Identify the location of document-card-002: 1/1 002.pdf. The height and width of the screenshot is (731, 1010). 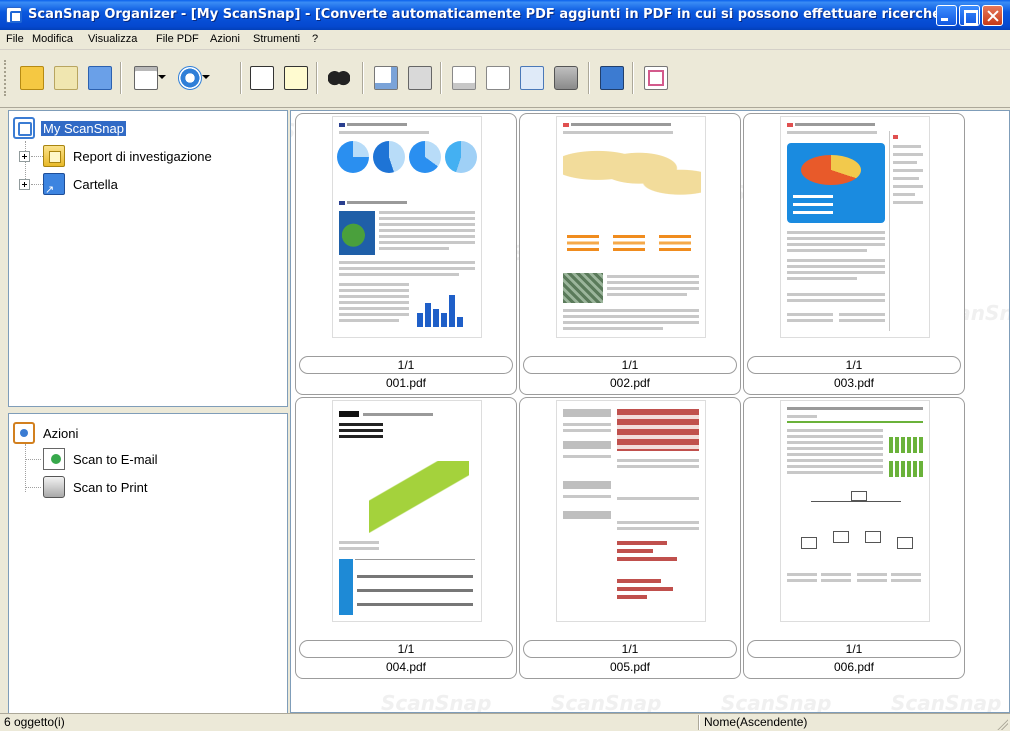
(630, 254).